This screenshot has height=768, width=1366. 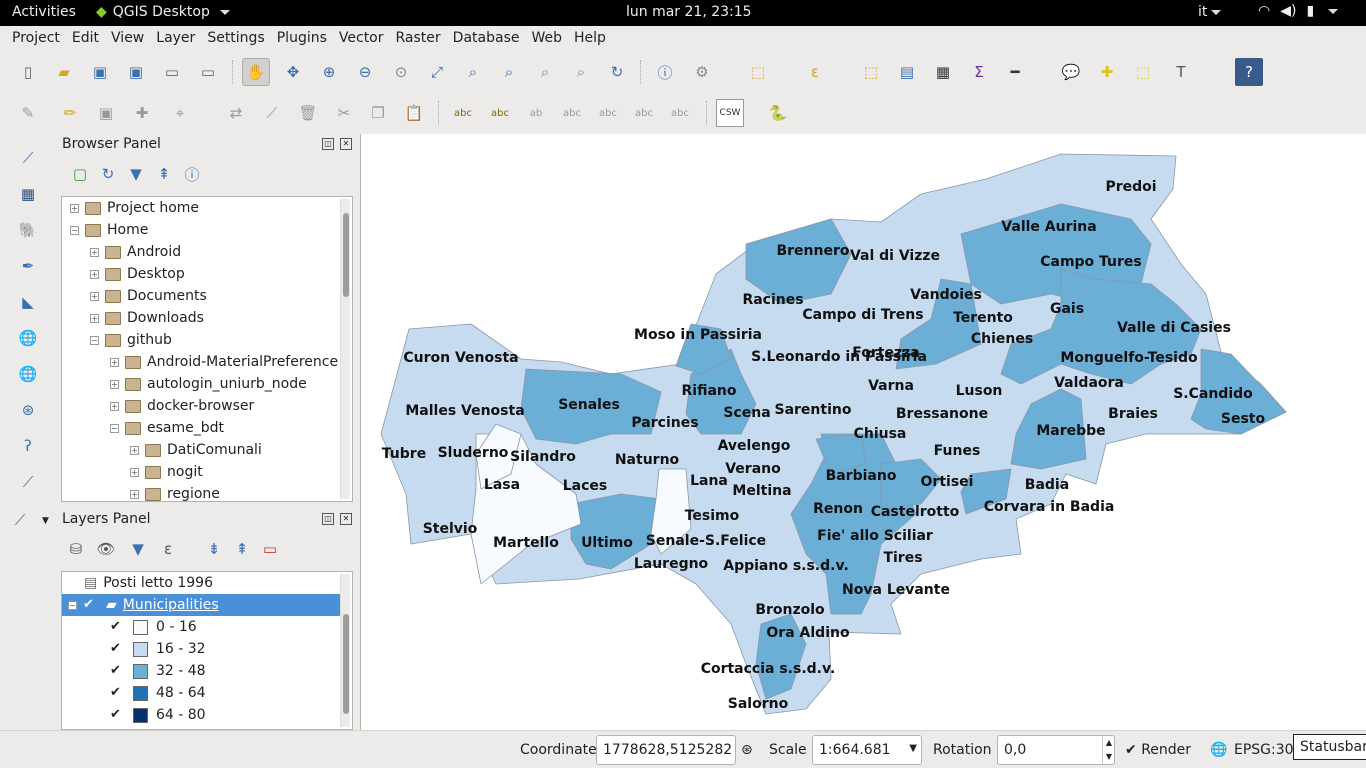 What do you see at coordinates (747, 750) in the screenshot?
I see `mouse-coordinates-toggle-icon: ⊛` at bounding box center [747, 750].